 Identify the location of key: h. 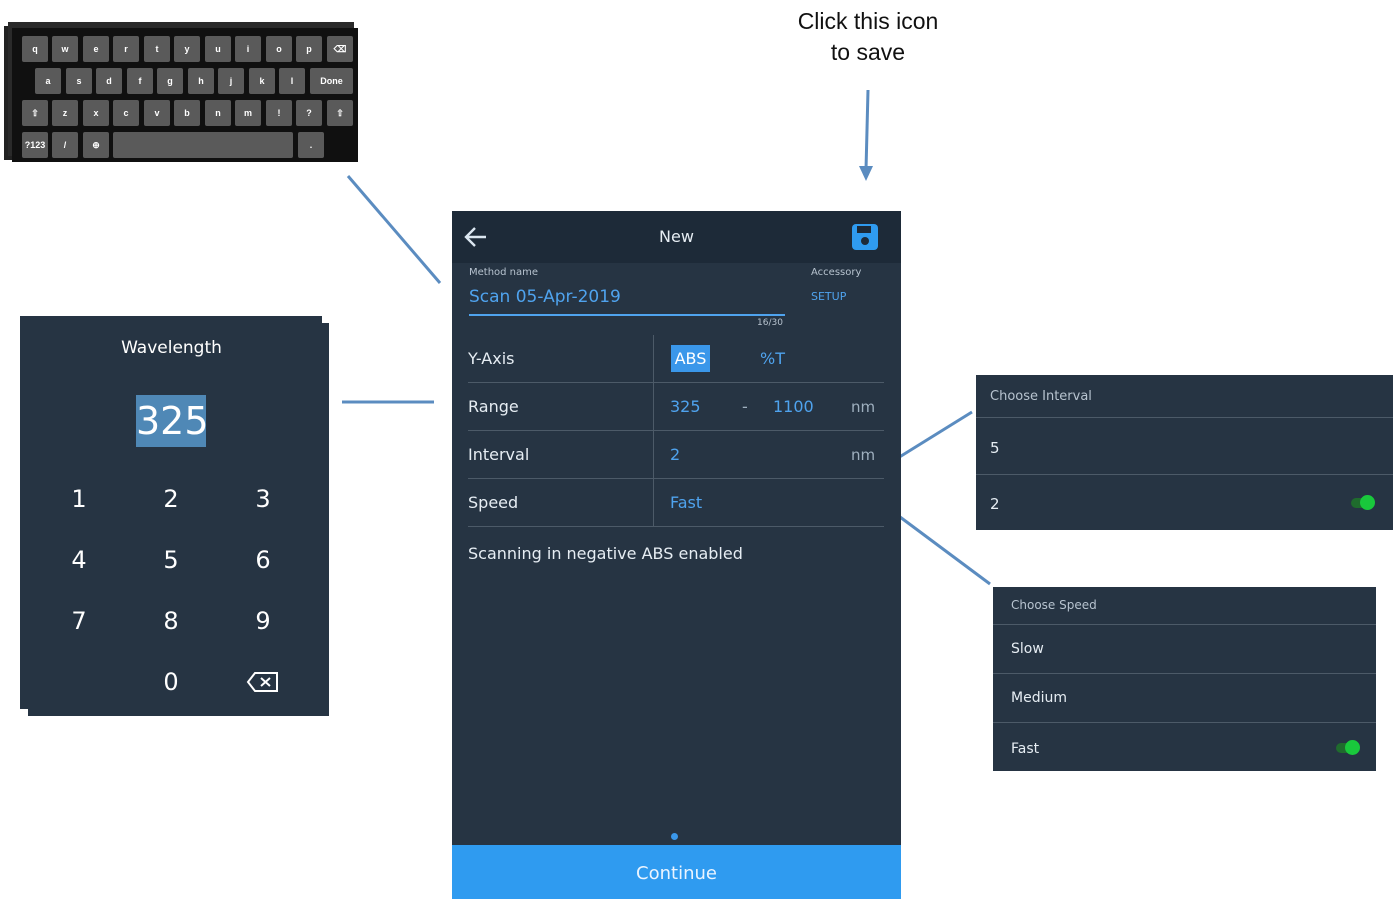
(201, 81).